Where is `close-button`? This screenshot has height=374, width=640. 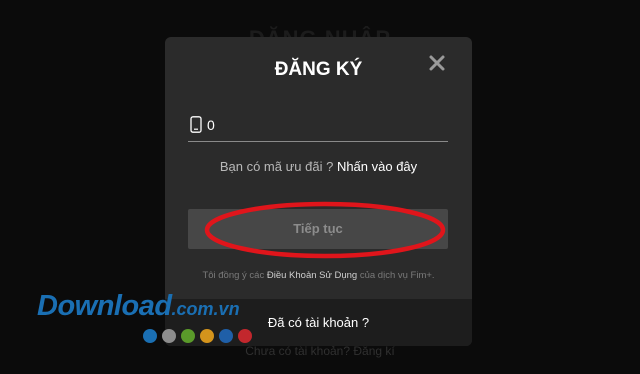
close-button is located at coordinates (437, 63).